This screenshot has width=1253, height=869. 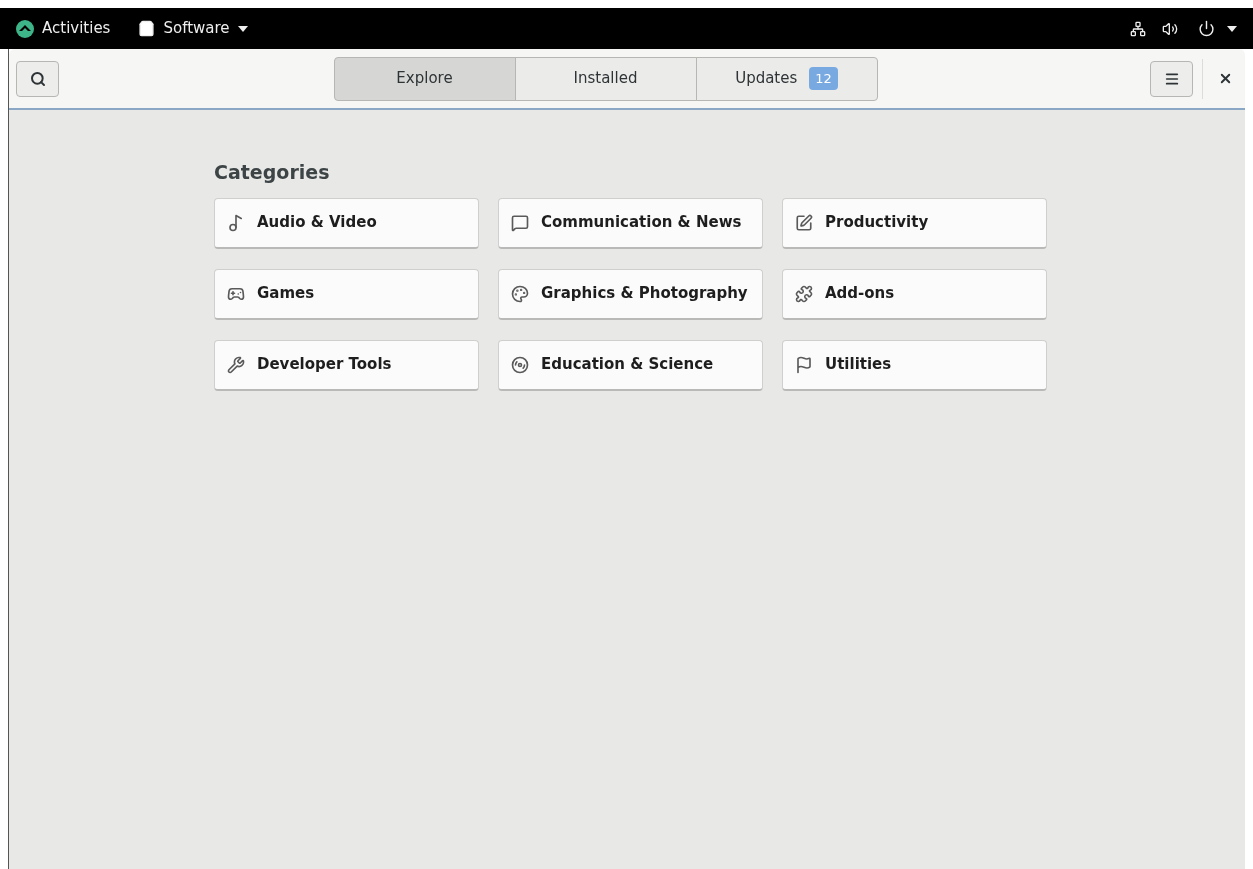 I want to click on category-button: Audio & Video, so click(x=346, y=223).